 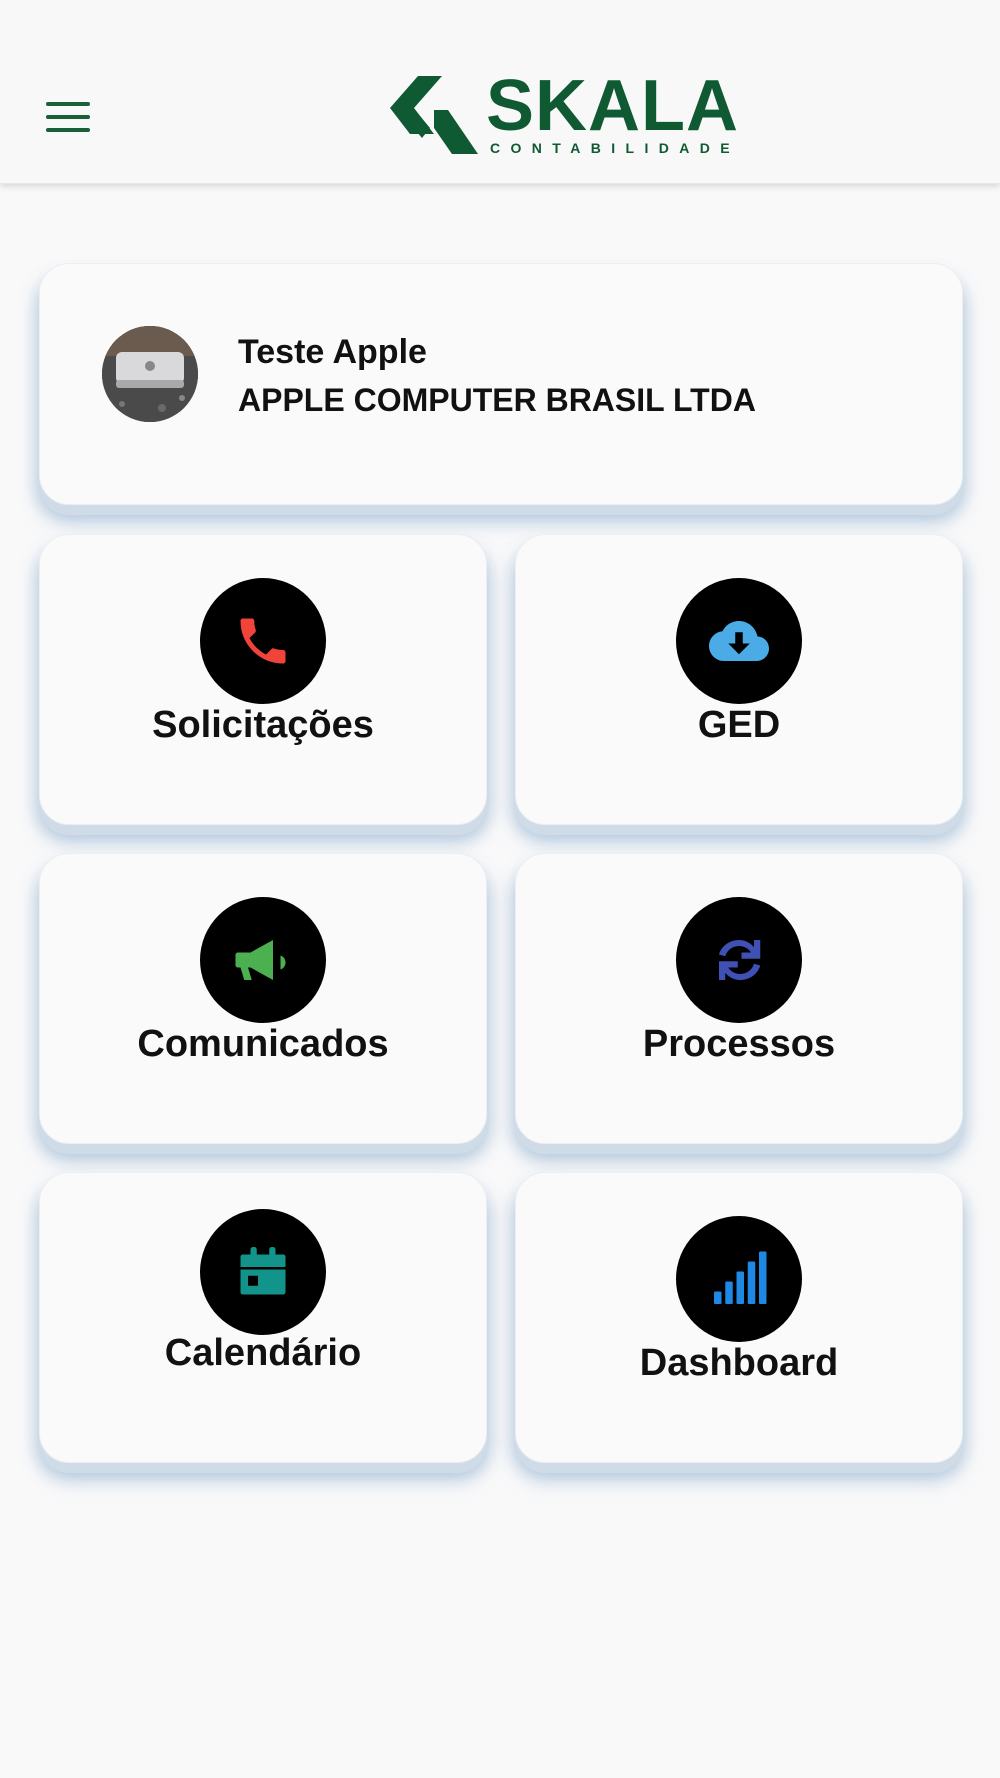 I want to click on calendar-icon, so click(x=263, y=1271).